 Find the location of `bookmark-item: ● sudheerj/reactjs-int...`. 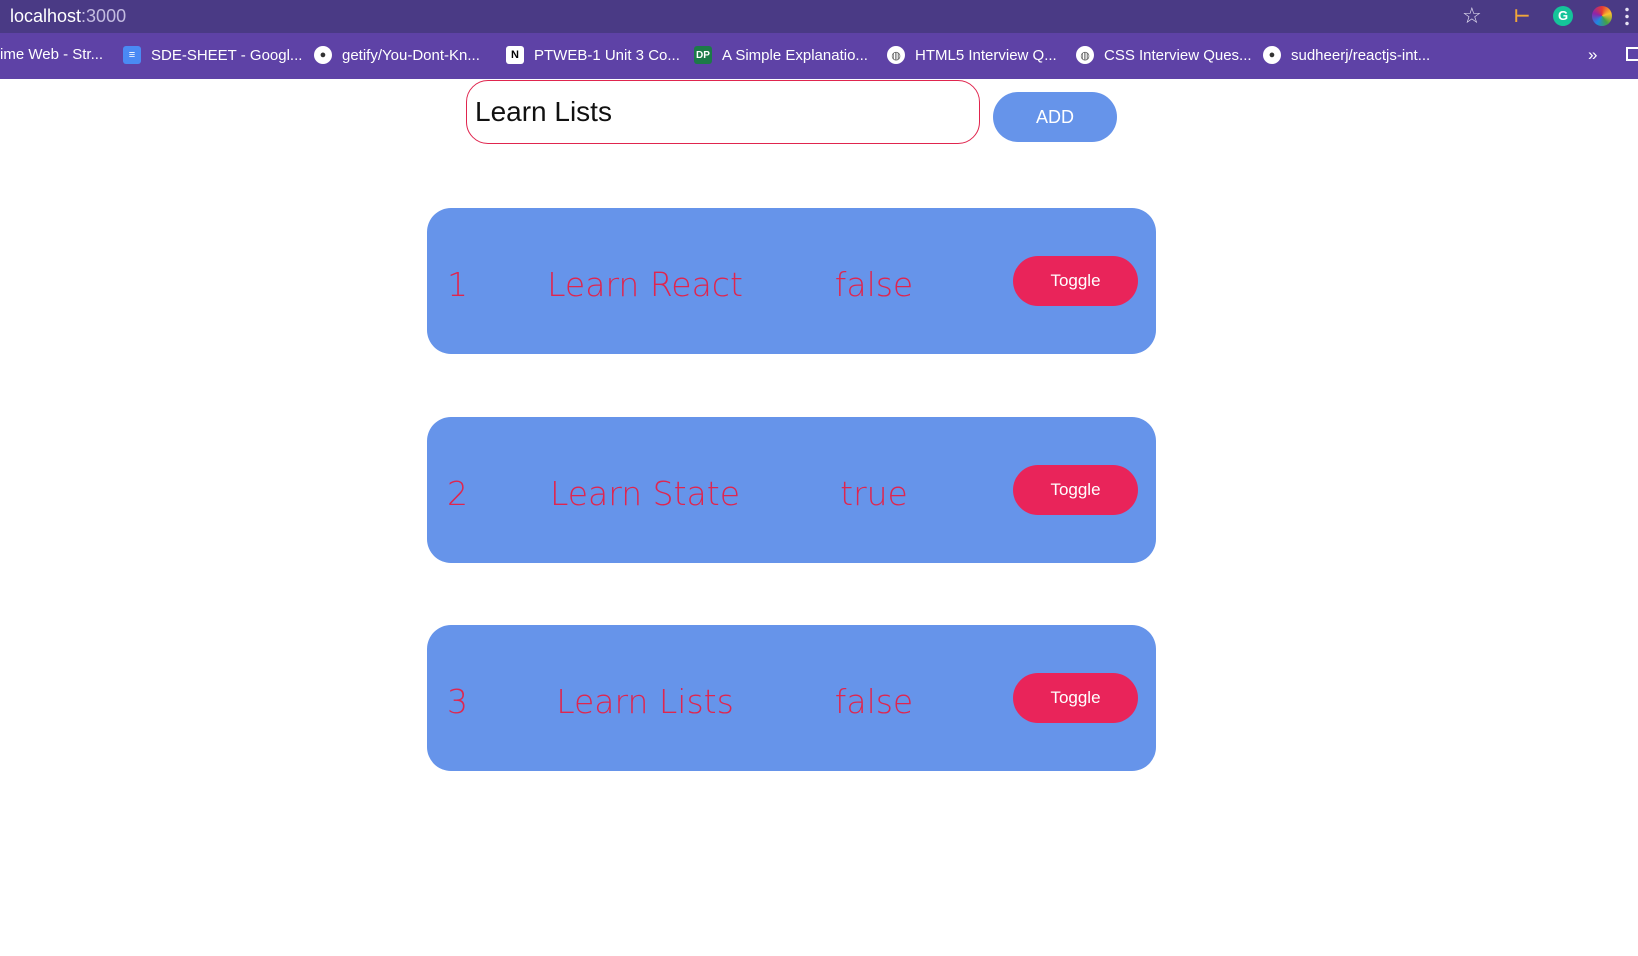

bookmark-item: ● sudheerj/reactjs-int... is located at coordinates (1346, 55).